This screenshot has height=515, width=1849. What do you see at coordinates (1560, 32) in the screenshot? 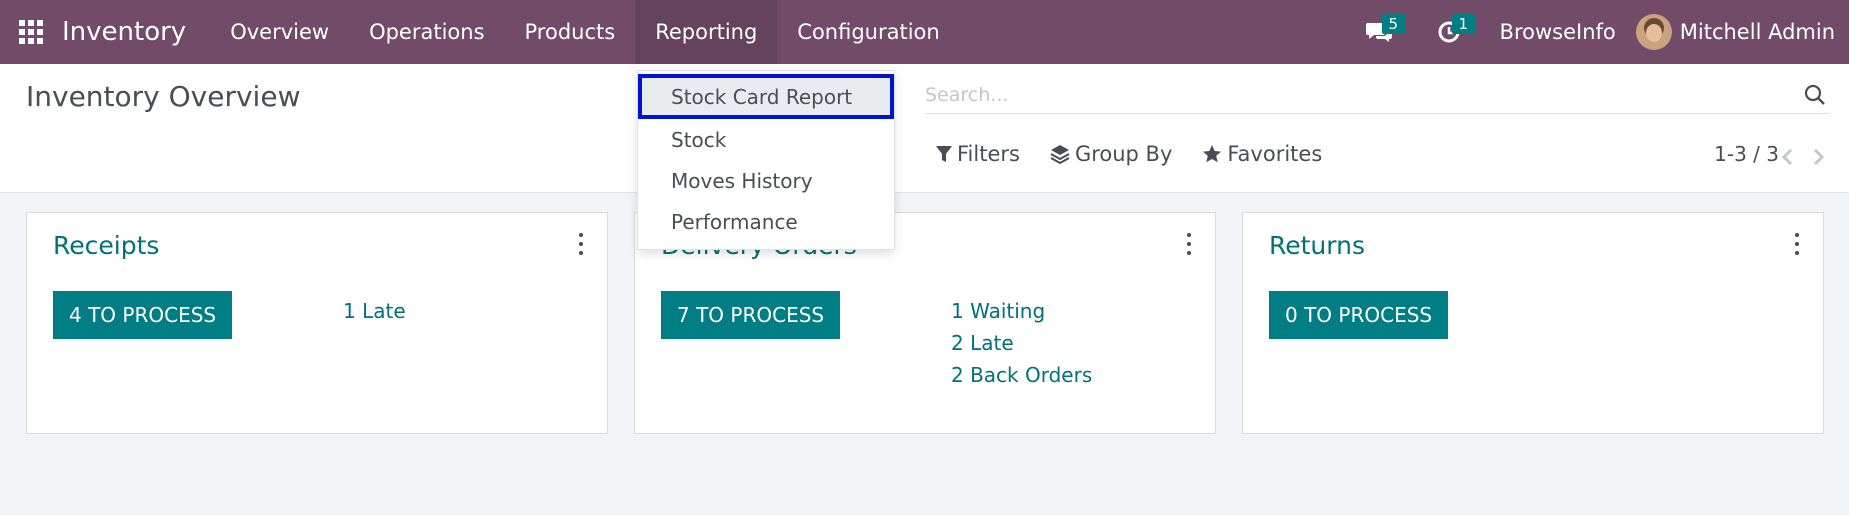
I see `company-switcher: BrowseInfo` at bounding box center [1560, 32].